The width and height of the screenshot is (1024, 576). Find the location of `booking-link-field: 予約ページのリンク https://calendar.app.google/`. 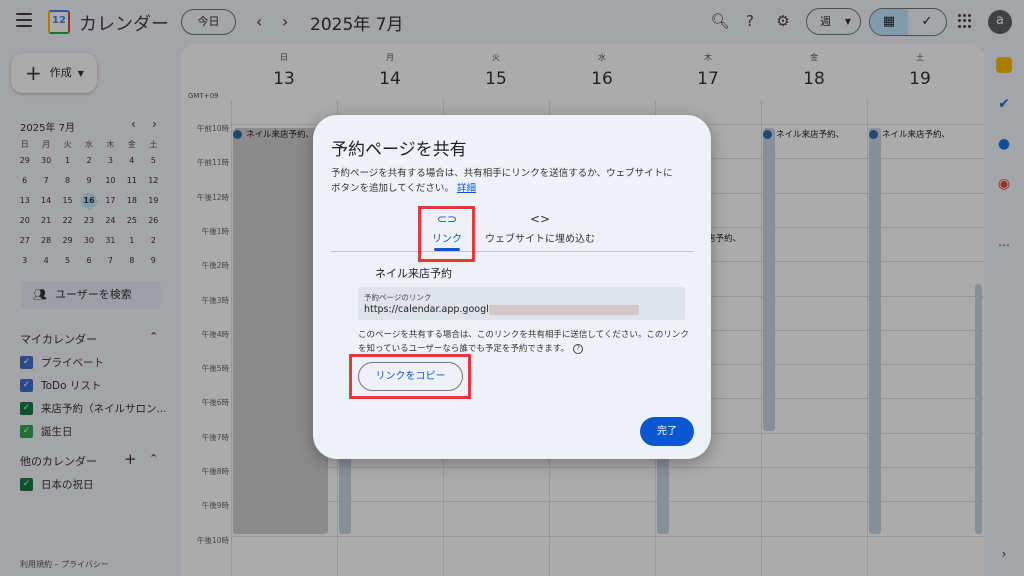

booking-link-field: 予約ページのリンク https://calendar.app.google/ is located at coordinates (521, 303).